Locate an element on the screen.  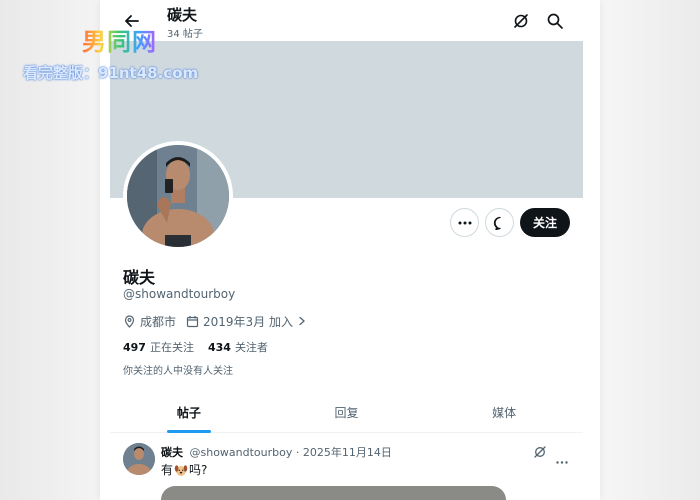
tab-label: 回复 is located at coordinates (346, 413).